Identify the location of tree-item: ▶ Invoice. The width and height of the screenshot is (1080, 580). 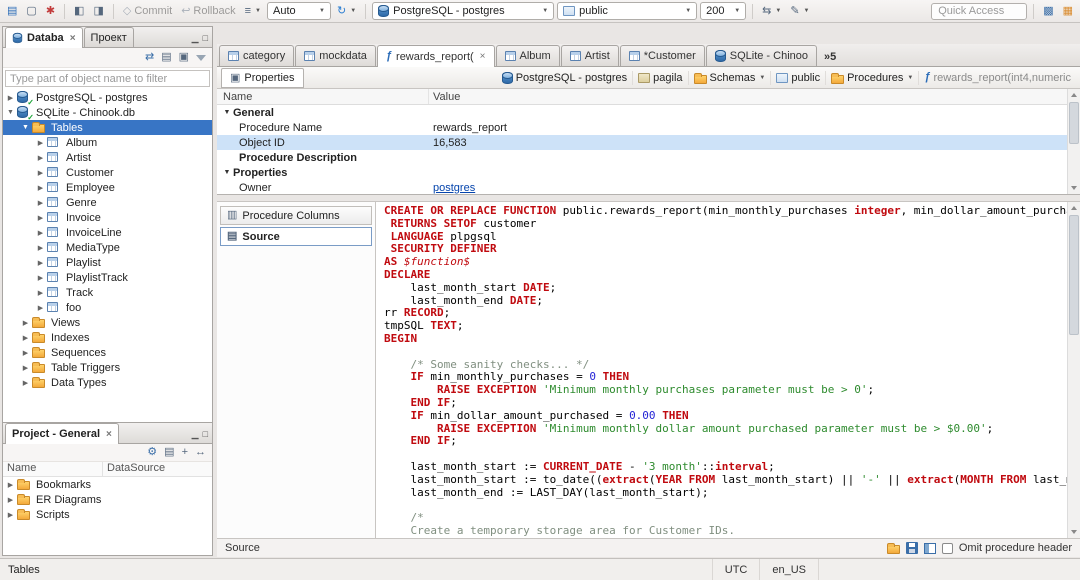
(107, 217).